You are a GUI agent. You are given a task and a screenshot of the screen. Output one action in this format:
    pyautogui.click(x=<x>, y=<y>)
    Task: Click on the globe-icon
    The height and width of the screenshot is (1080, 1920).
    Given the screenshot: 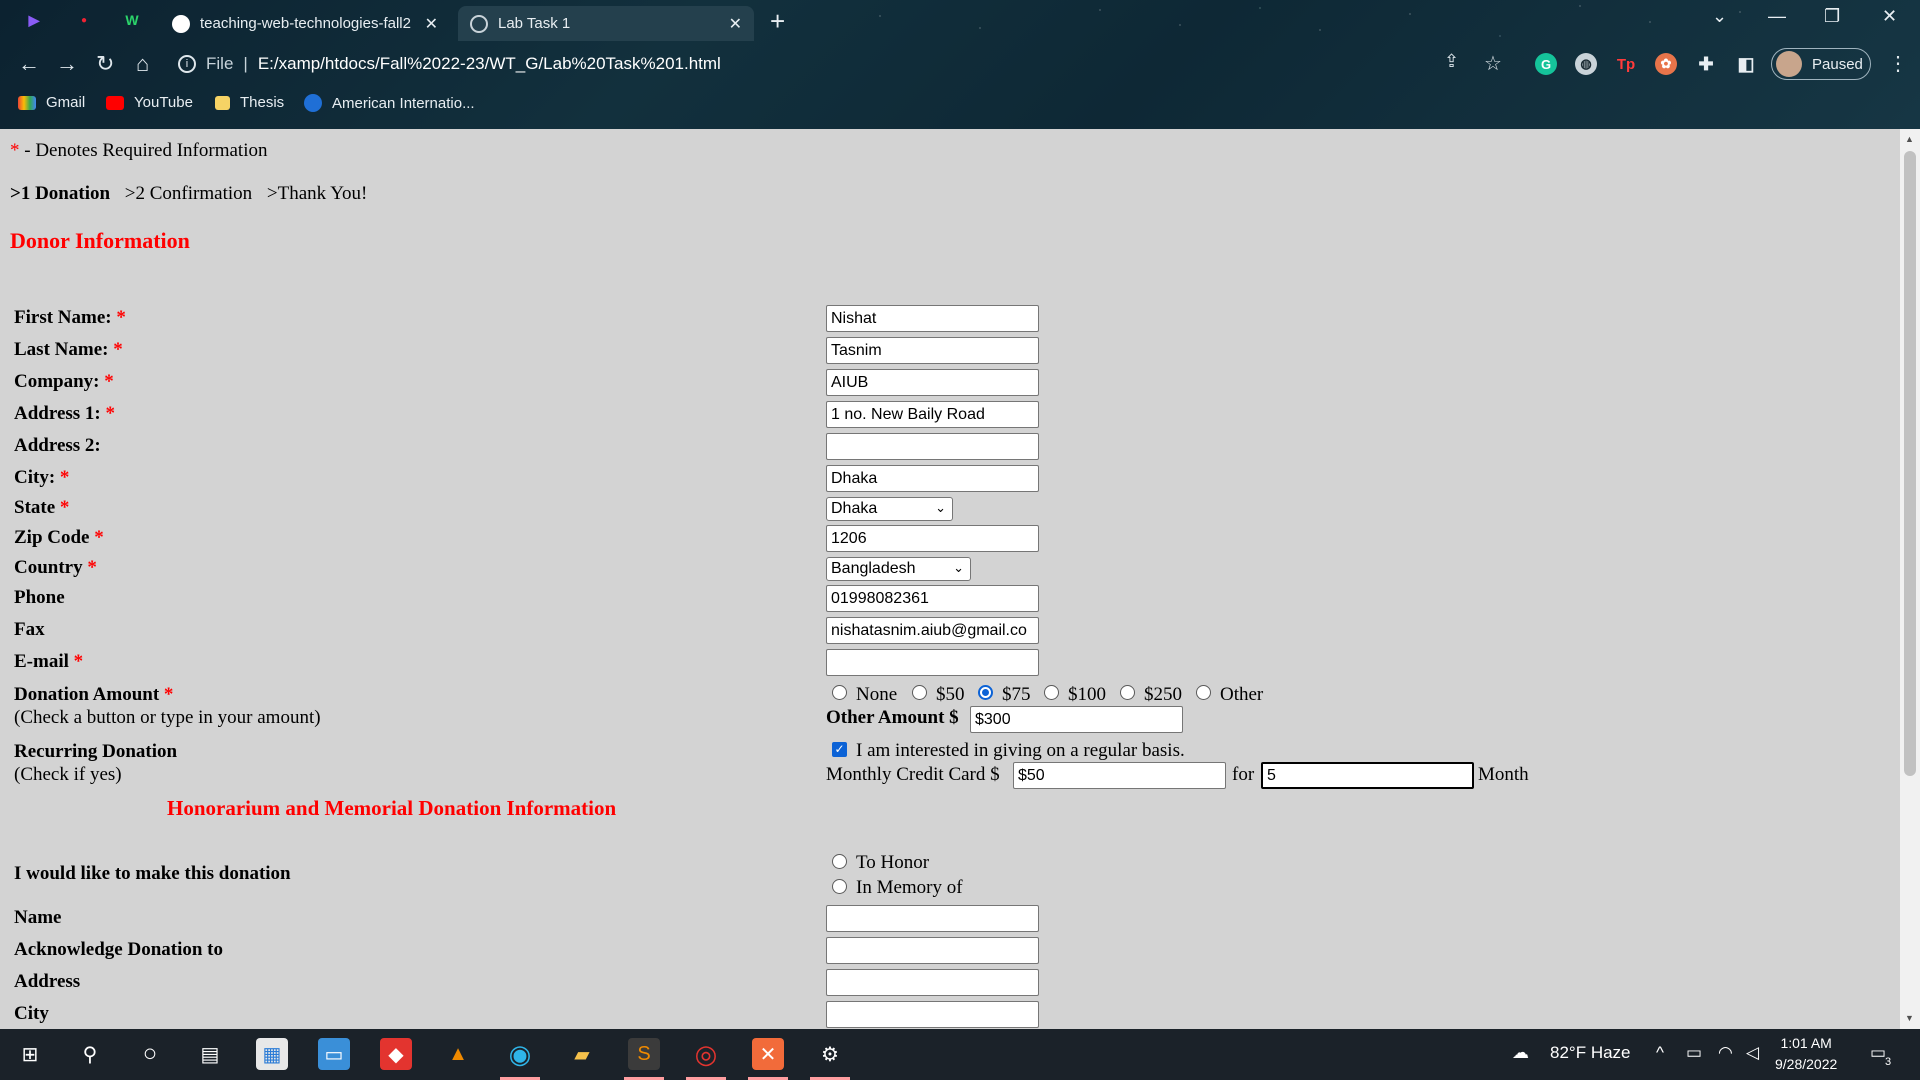 What is the action you would take?
    pyautogui.click(x=479, y=23)
    